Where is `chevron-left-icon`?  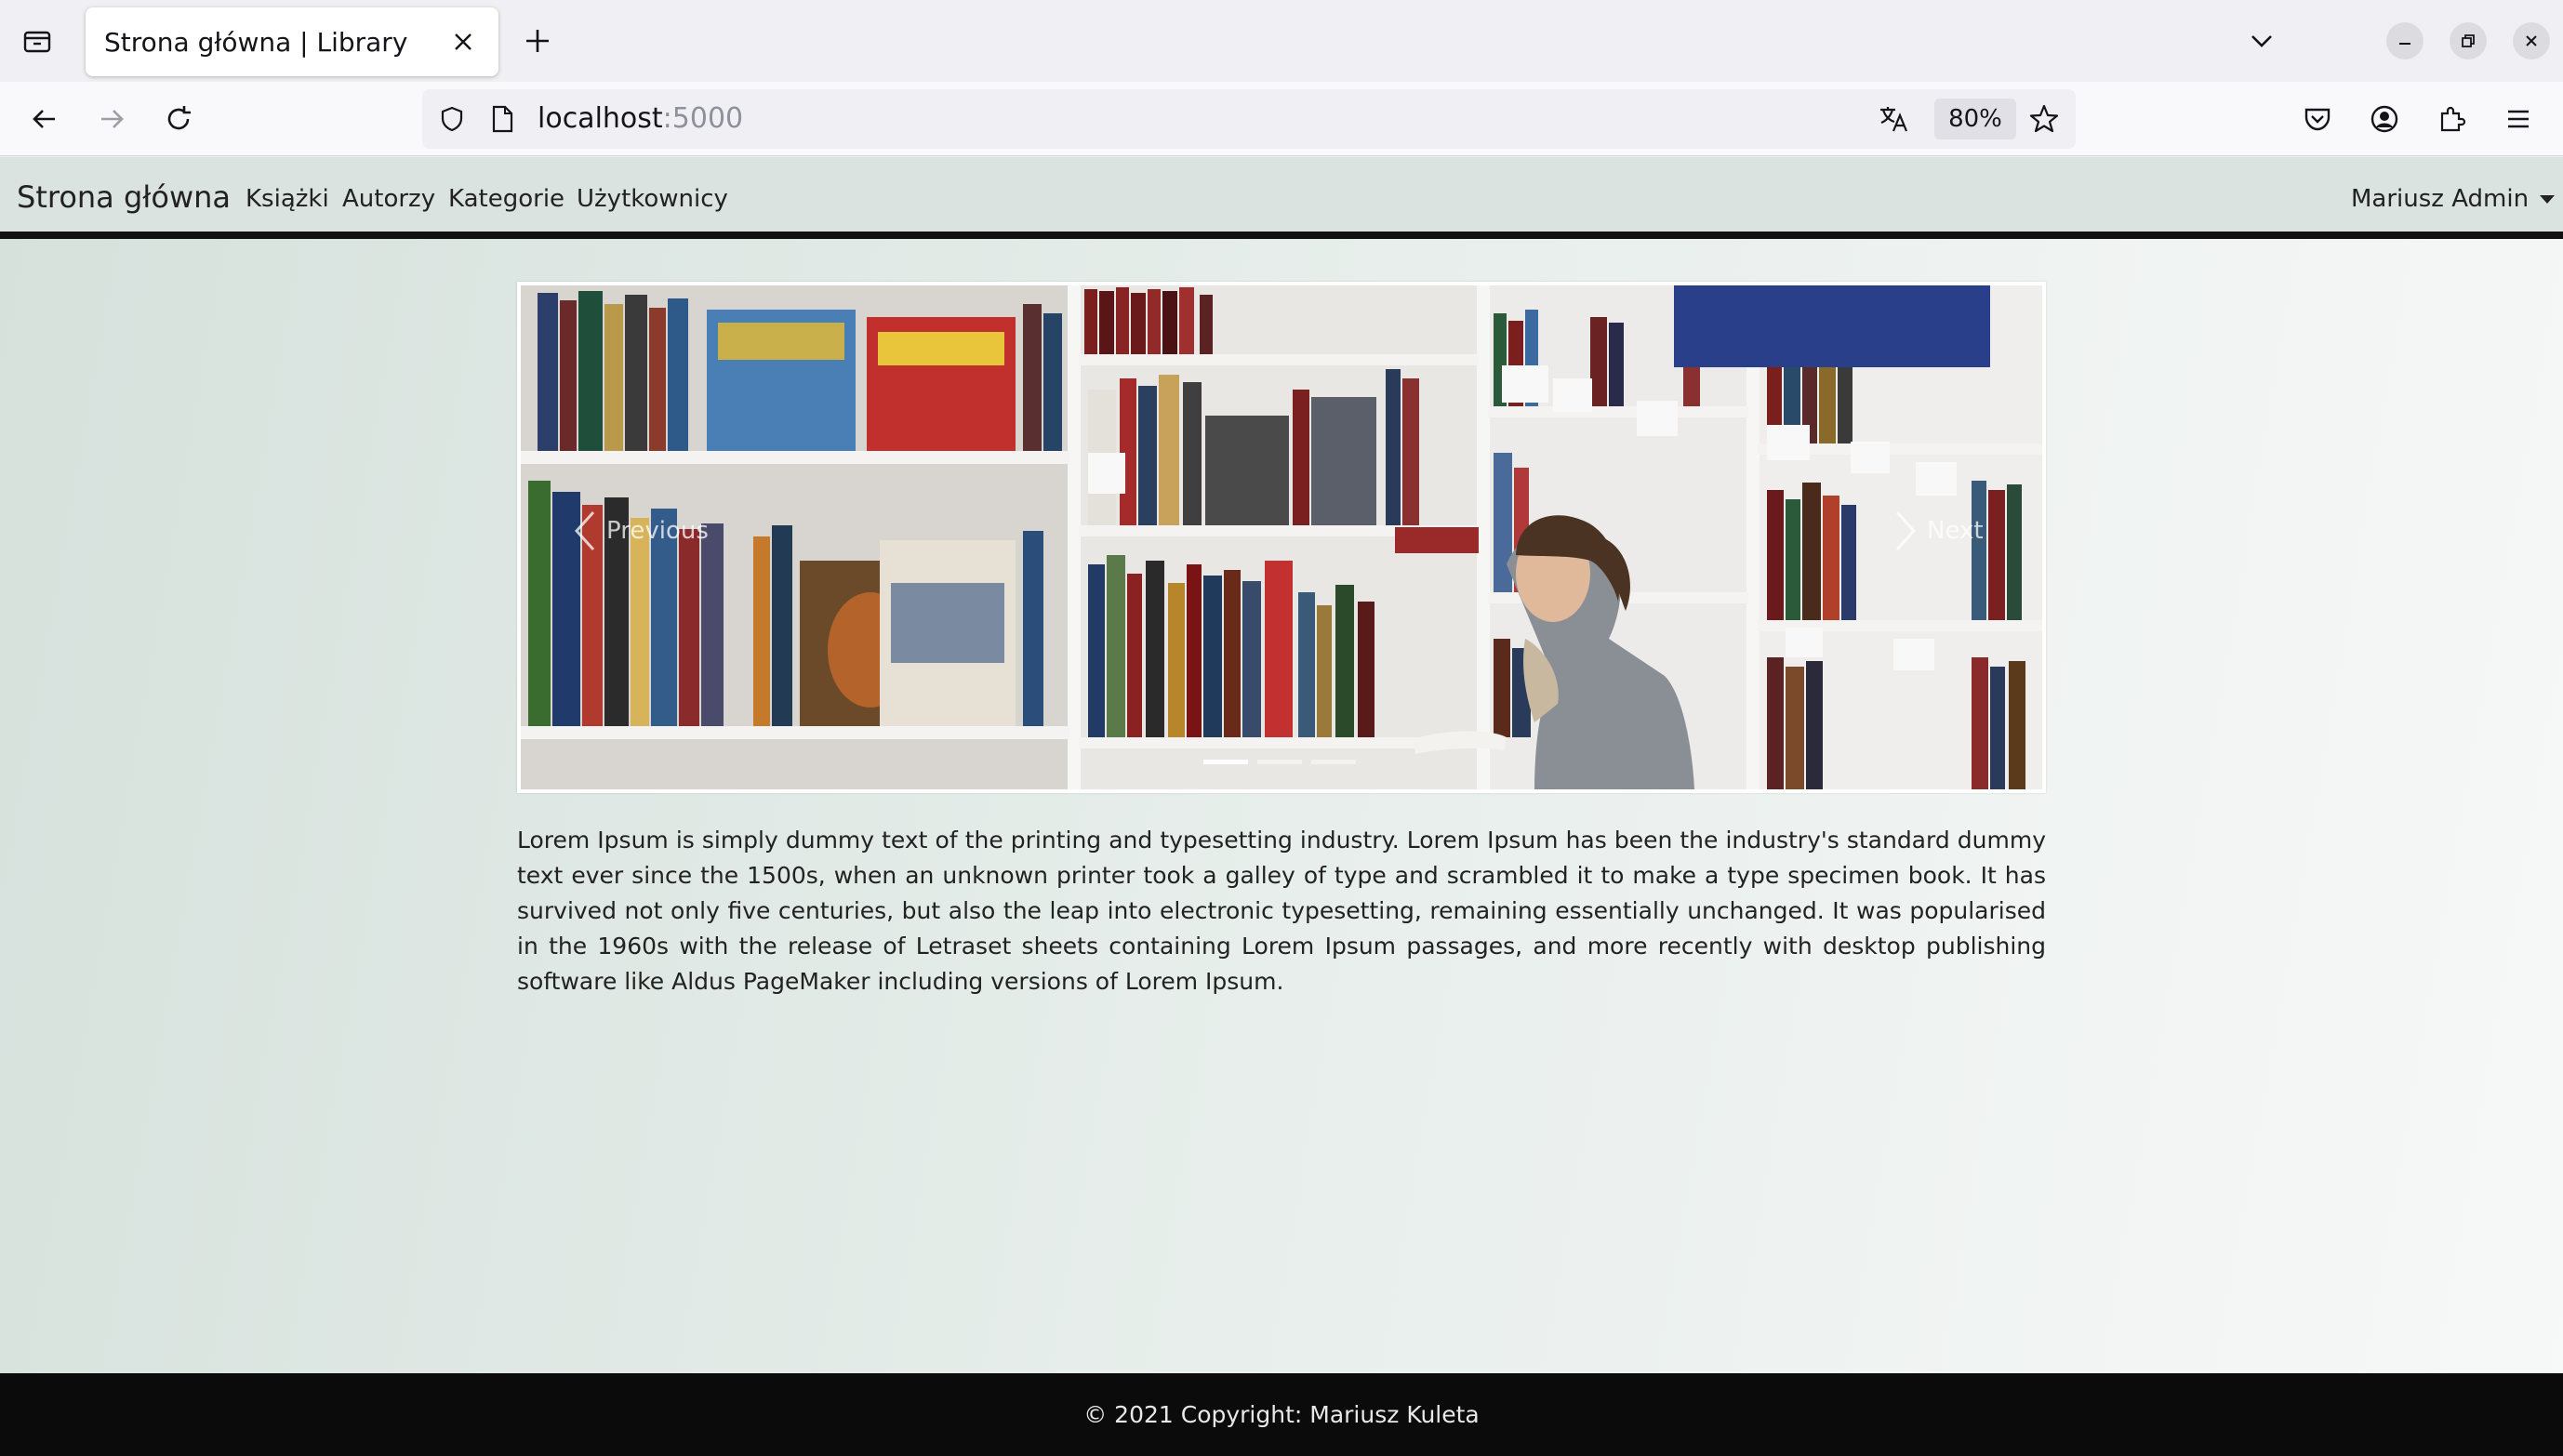
chevron-left-icon is located at coordinates (584, 530).